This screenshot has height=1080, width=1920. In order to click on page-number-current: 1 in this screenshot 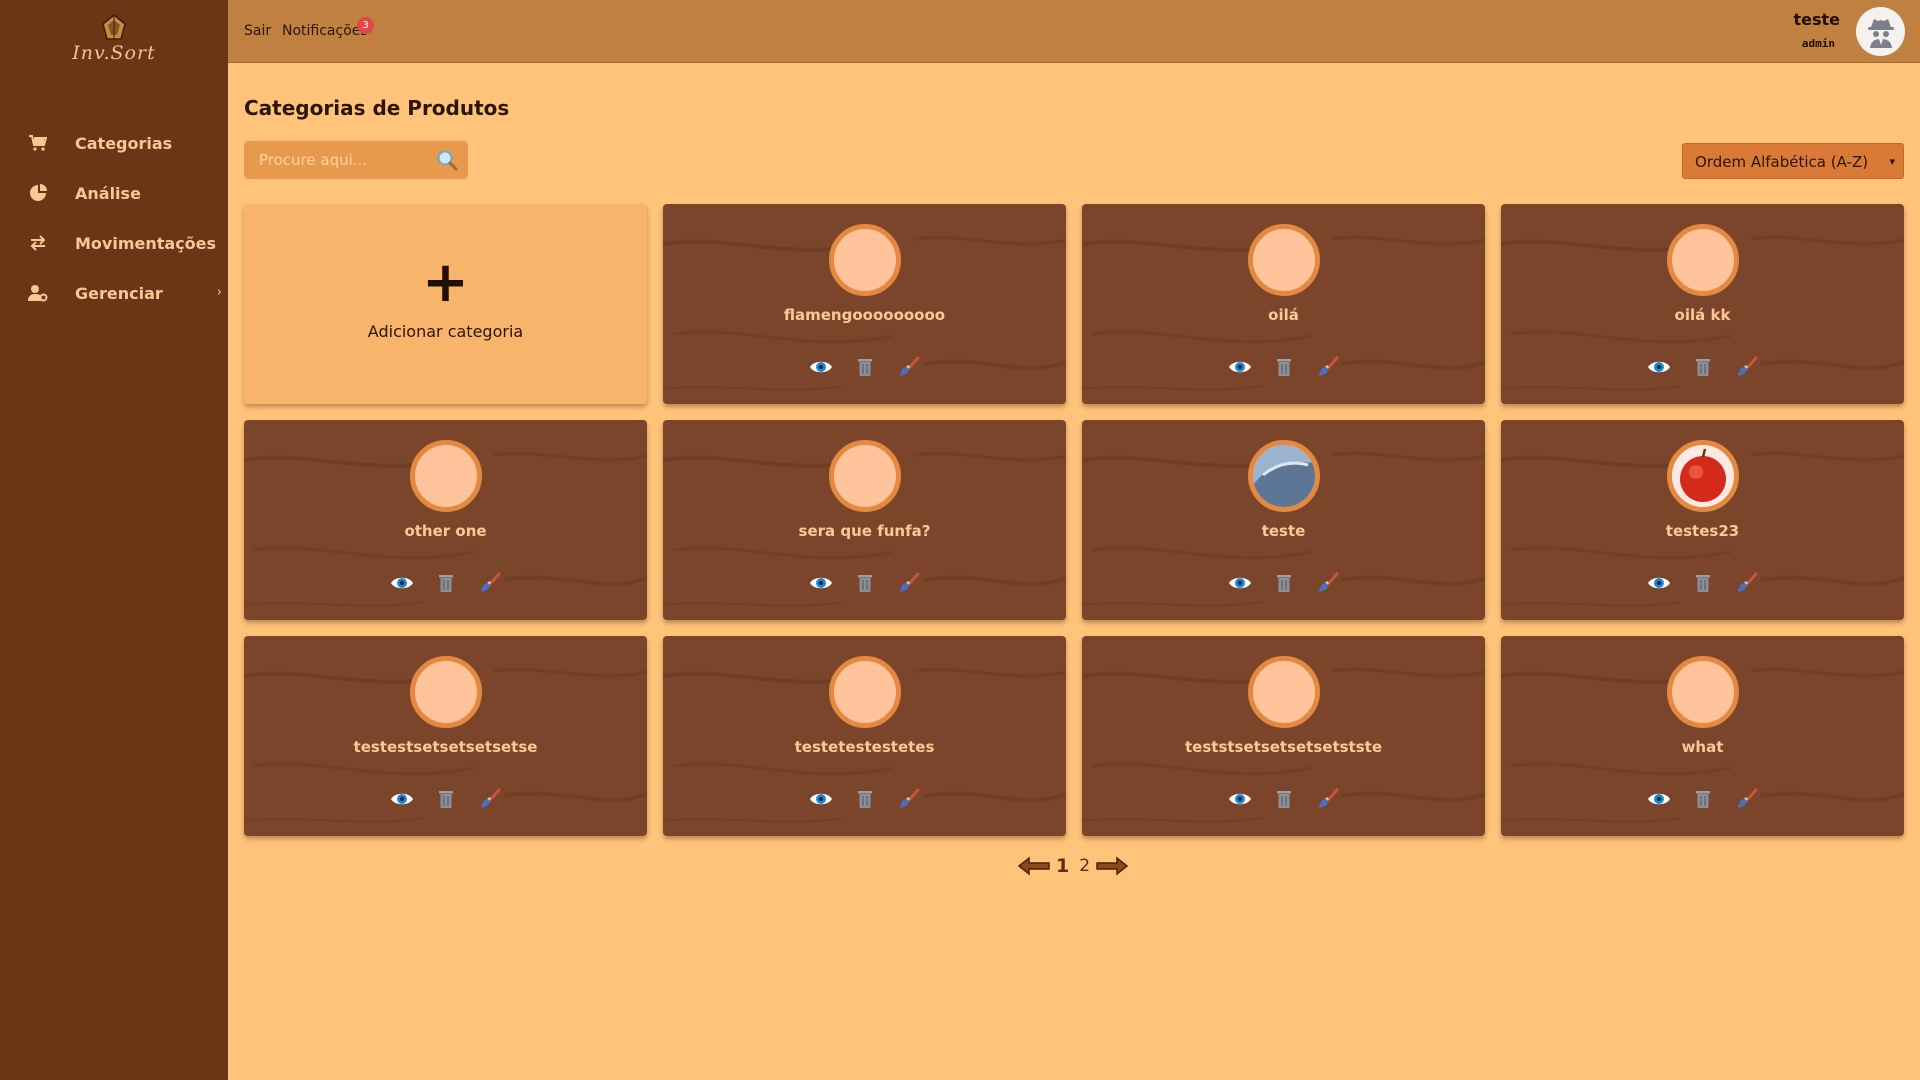, I will do `click(1062, 866)`.